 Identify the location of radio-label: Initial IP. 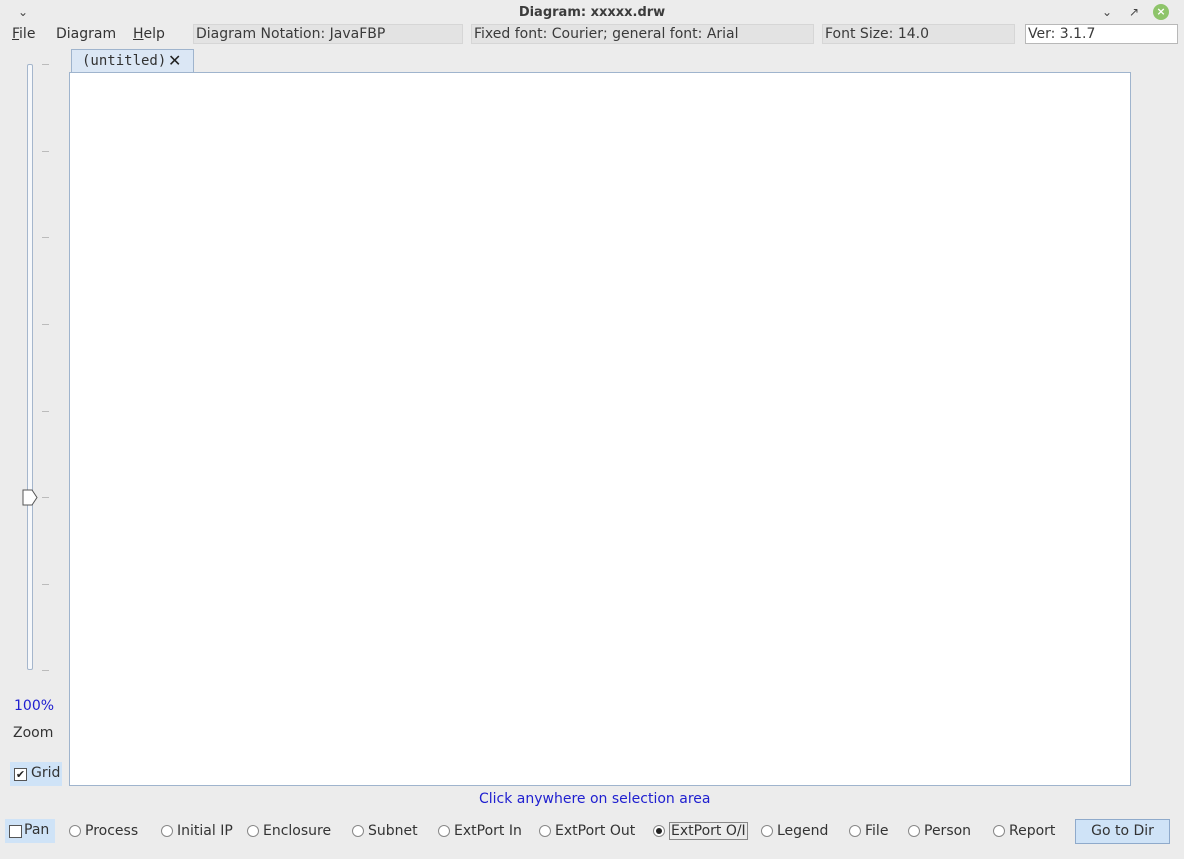
(205, 831).